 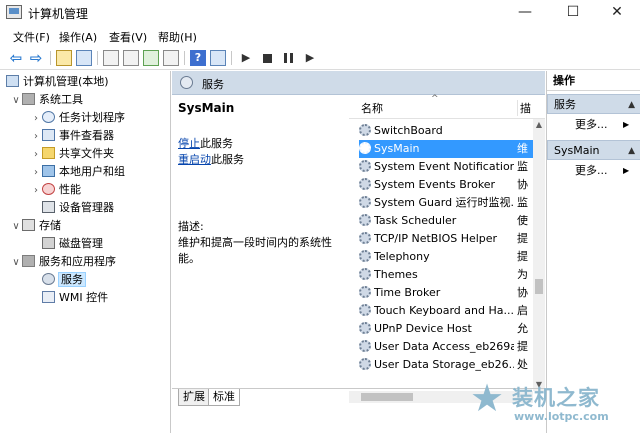 What do you see at coordinates (524, 108) in the screenshot?
I see `column-header-description: 描` at bounding box center [524, 108].